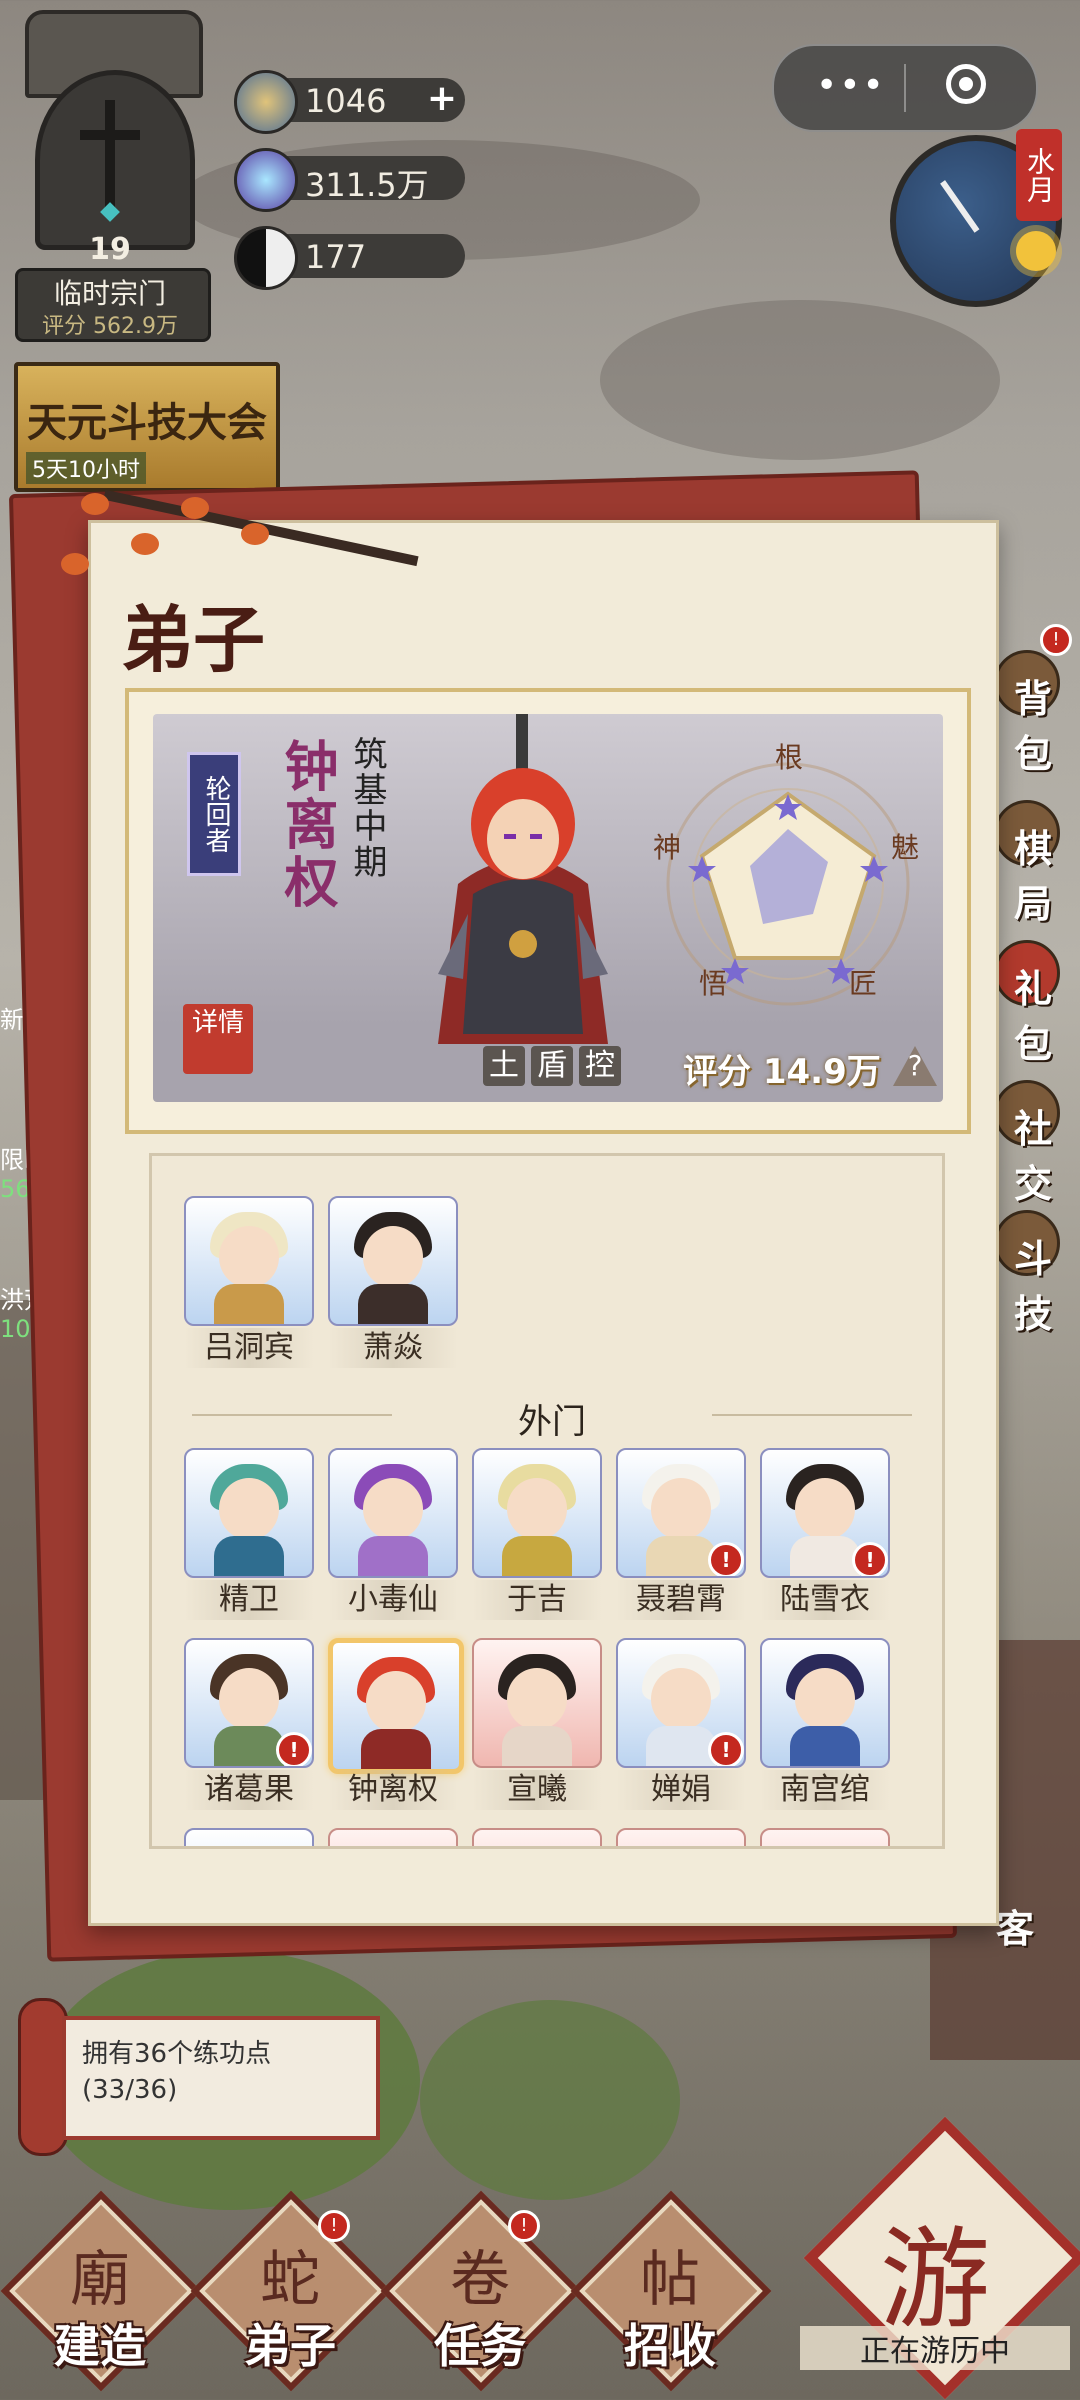 The image size is (1080, 2400). What do you see at coordinates (1039, 175) in the screenshot?
I see `clock-tag: 水月` at bounding box center [1039, 175].